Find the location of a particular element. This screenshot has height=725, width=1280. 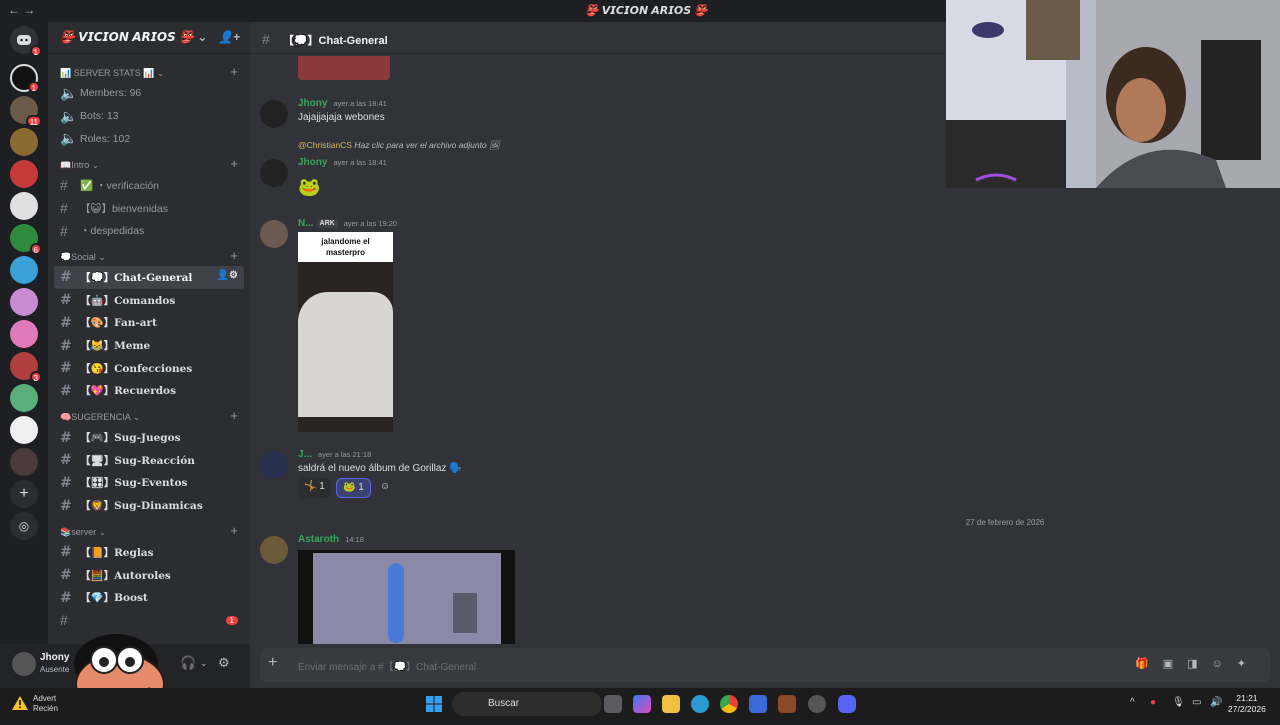

category-sugerencia: 🧠SUGERENCIA ⌄ + is located at coordinates (149, 416).